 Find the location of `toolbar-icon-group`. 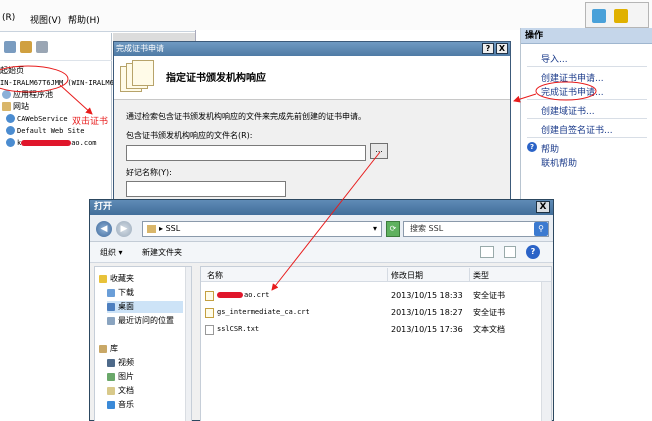

toolbar-icon-group is located at coordinates (617, 15).